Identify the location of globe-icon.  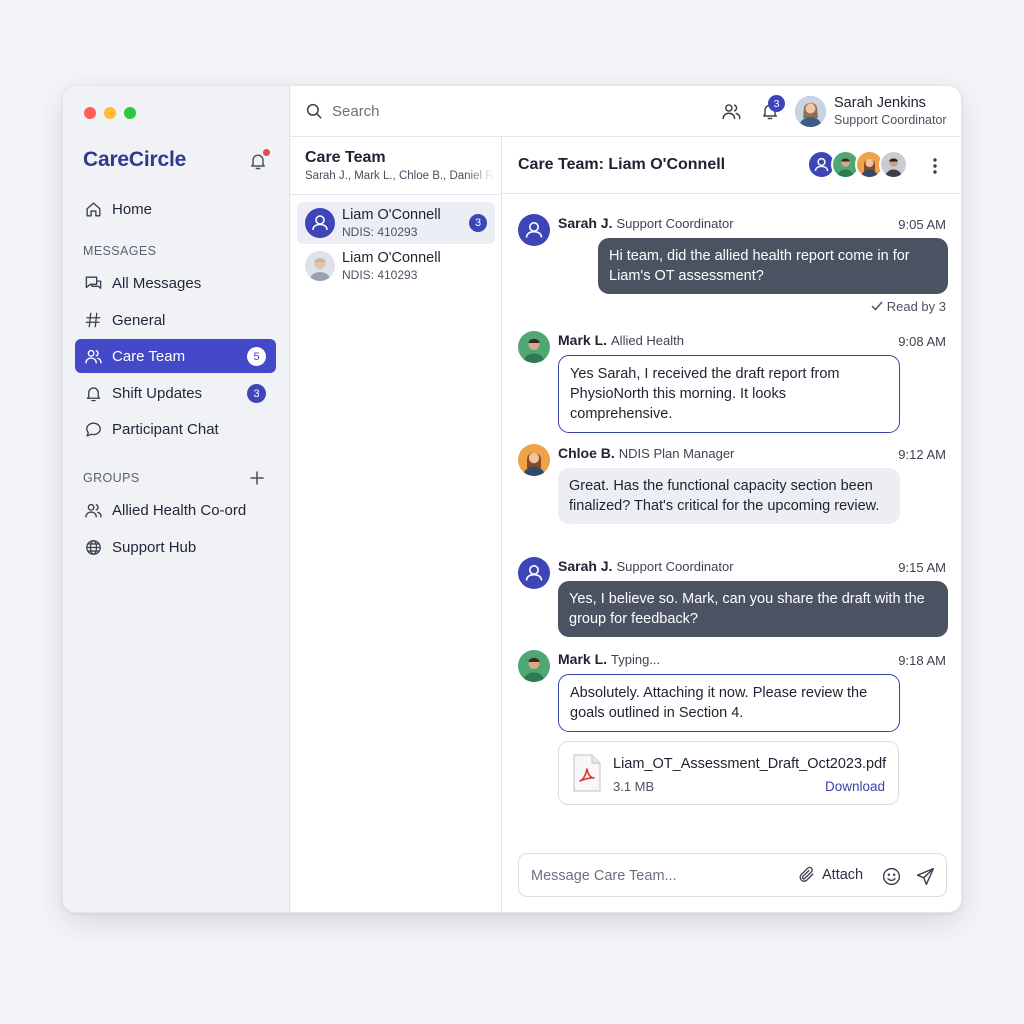
(93, 547).